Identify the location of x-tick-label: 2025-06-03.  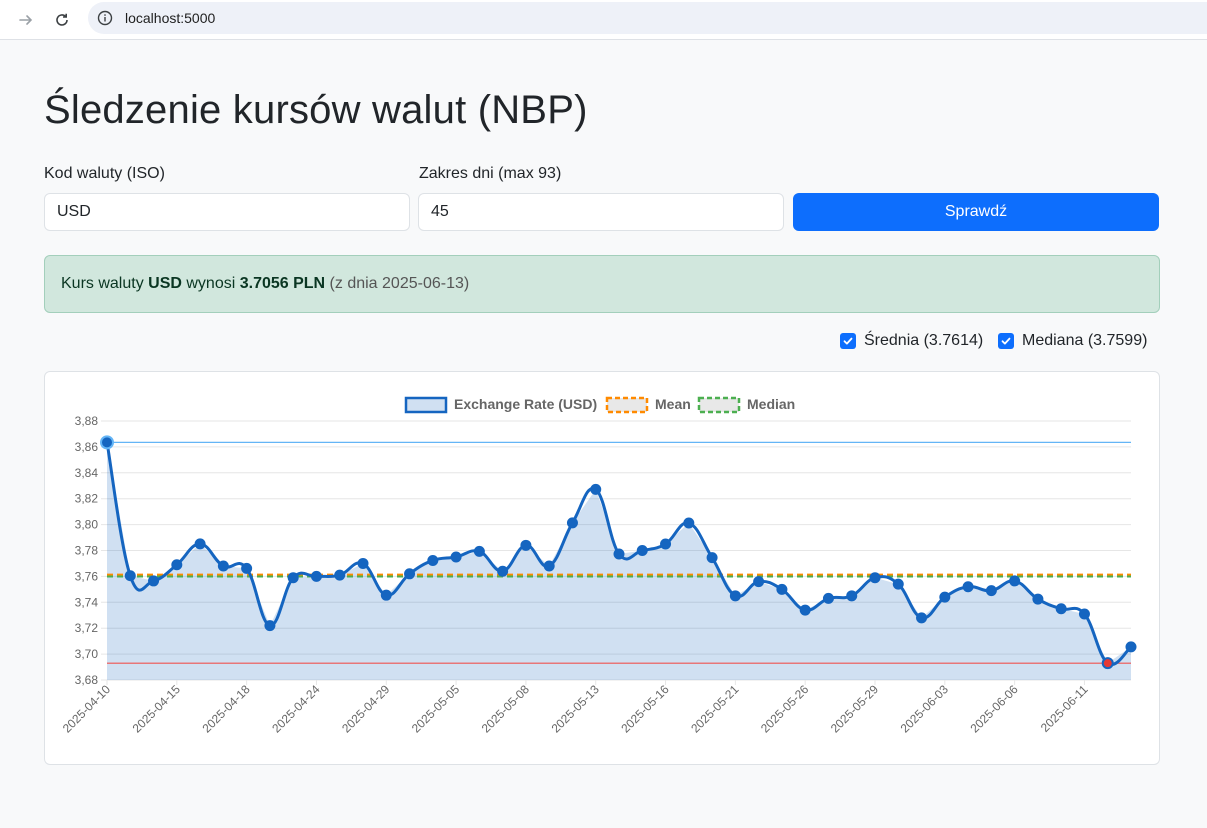
(925, 709).